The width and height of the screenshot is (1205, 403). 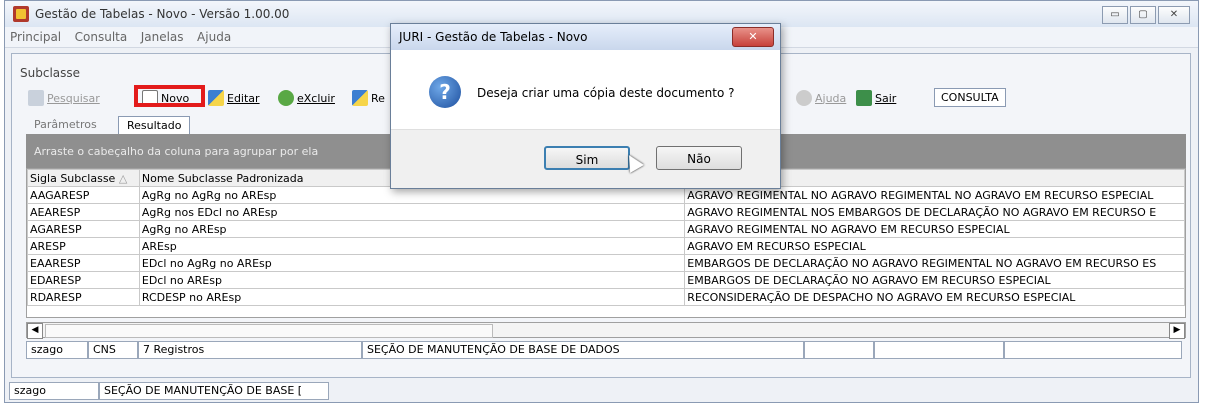 I want to click on pesquisar-label: Pesquisar, so click(x=73, y=98).